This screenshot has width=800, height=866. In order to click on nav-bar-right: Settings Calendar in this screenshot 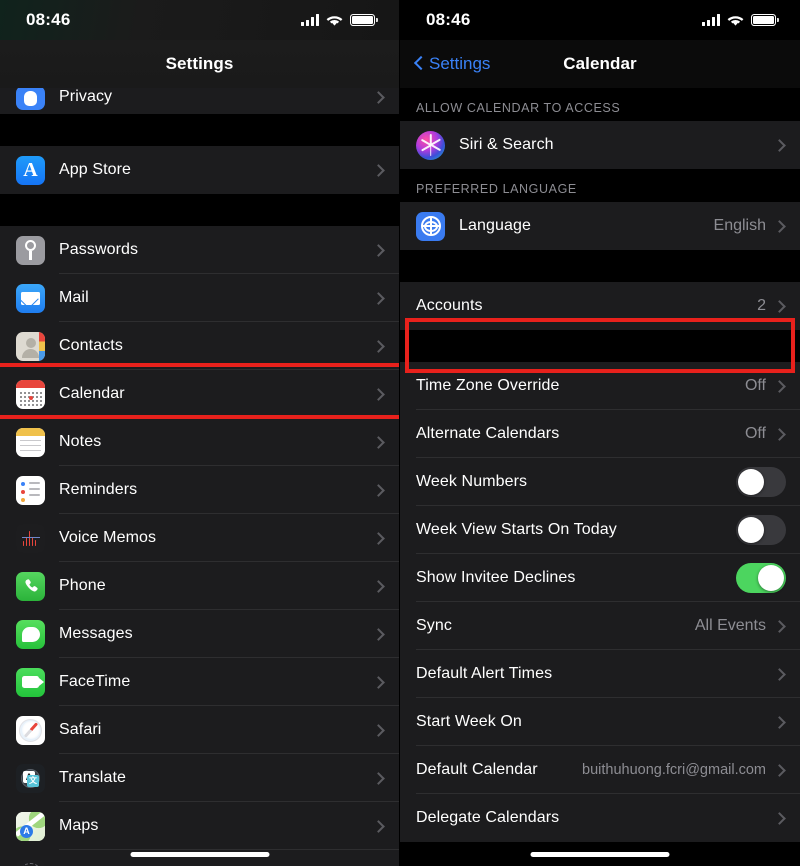, I will do `click(600, 64)`.